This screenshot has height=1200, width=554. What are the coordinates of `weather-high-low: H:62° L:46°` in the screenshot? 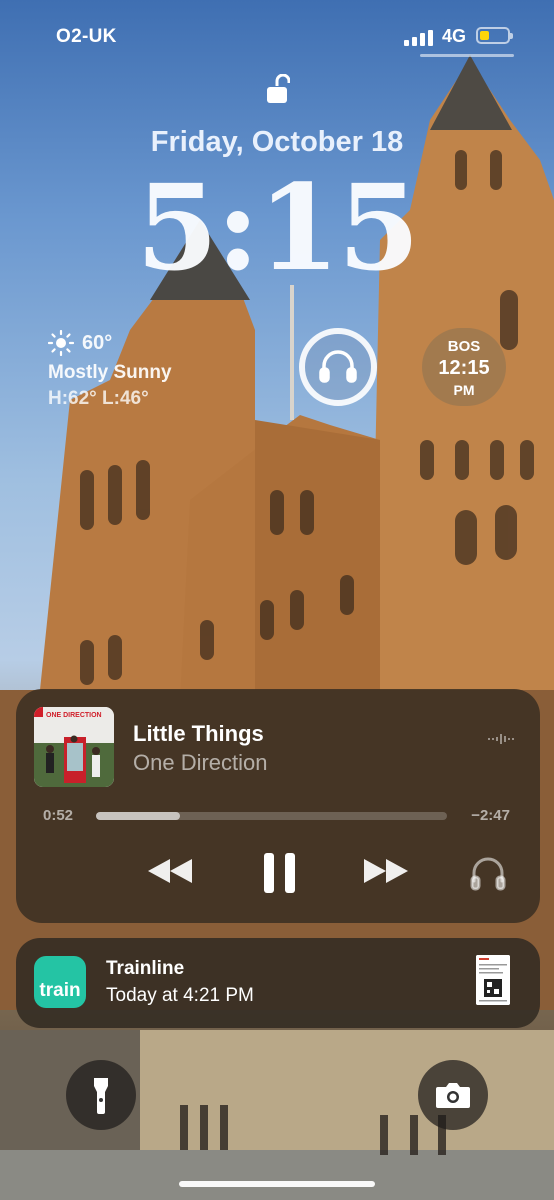 It's located at (98, 398).